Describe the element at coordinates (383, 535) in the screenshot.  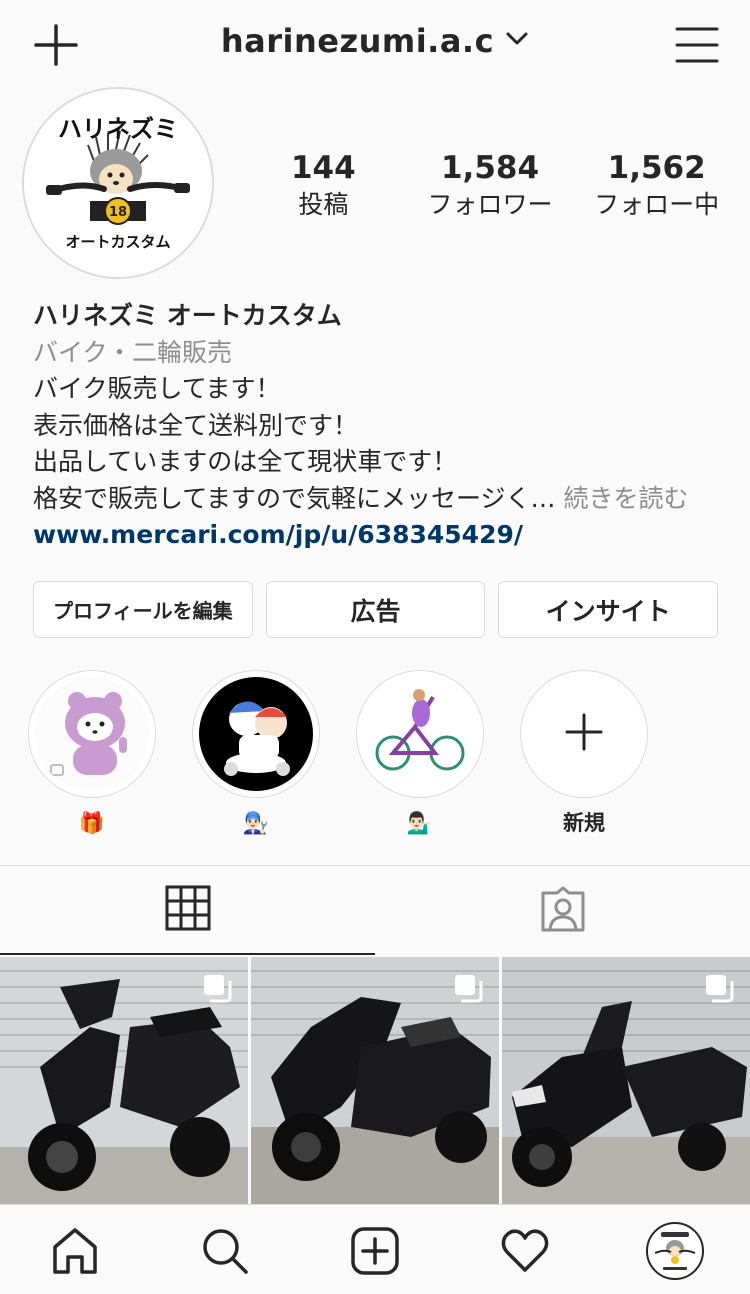
I see `website-link: www.mercari.com/jp/u/638345429/` at that location.